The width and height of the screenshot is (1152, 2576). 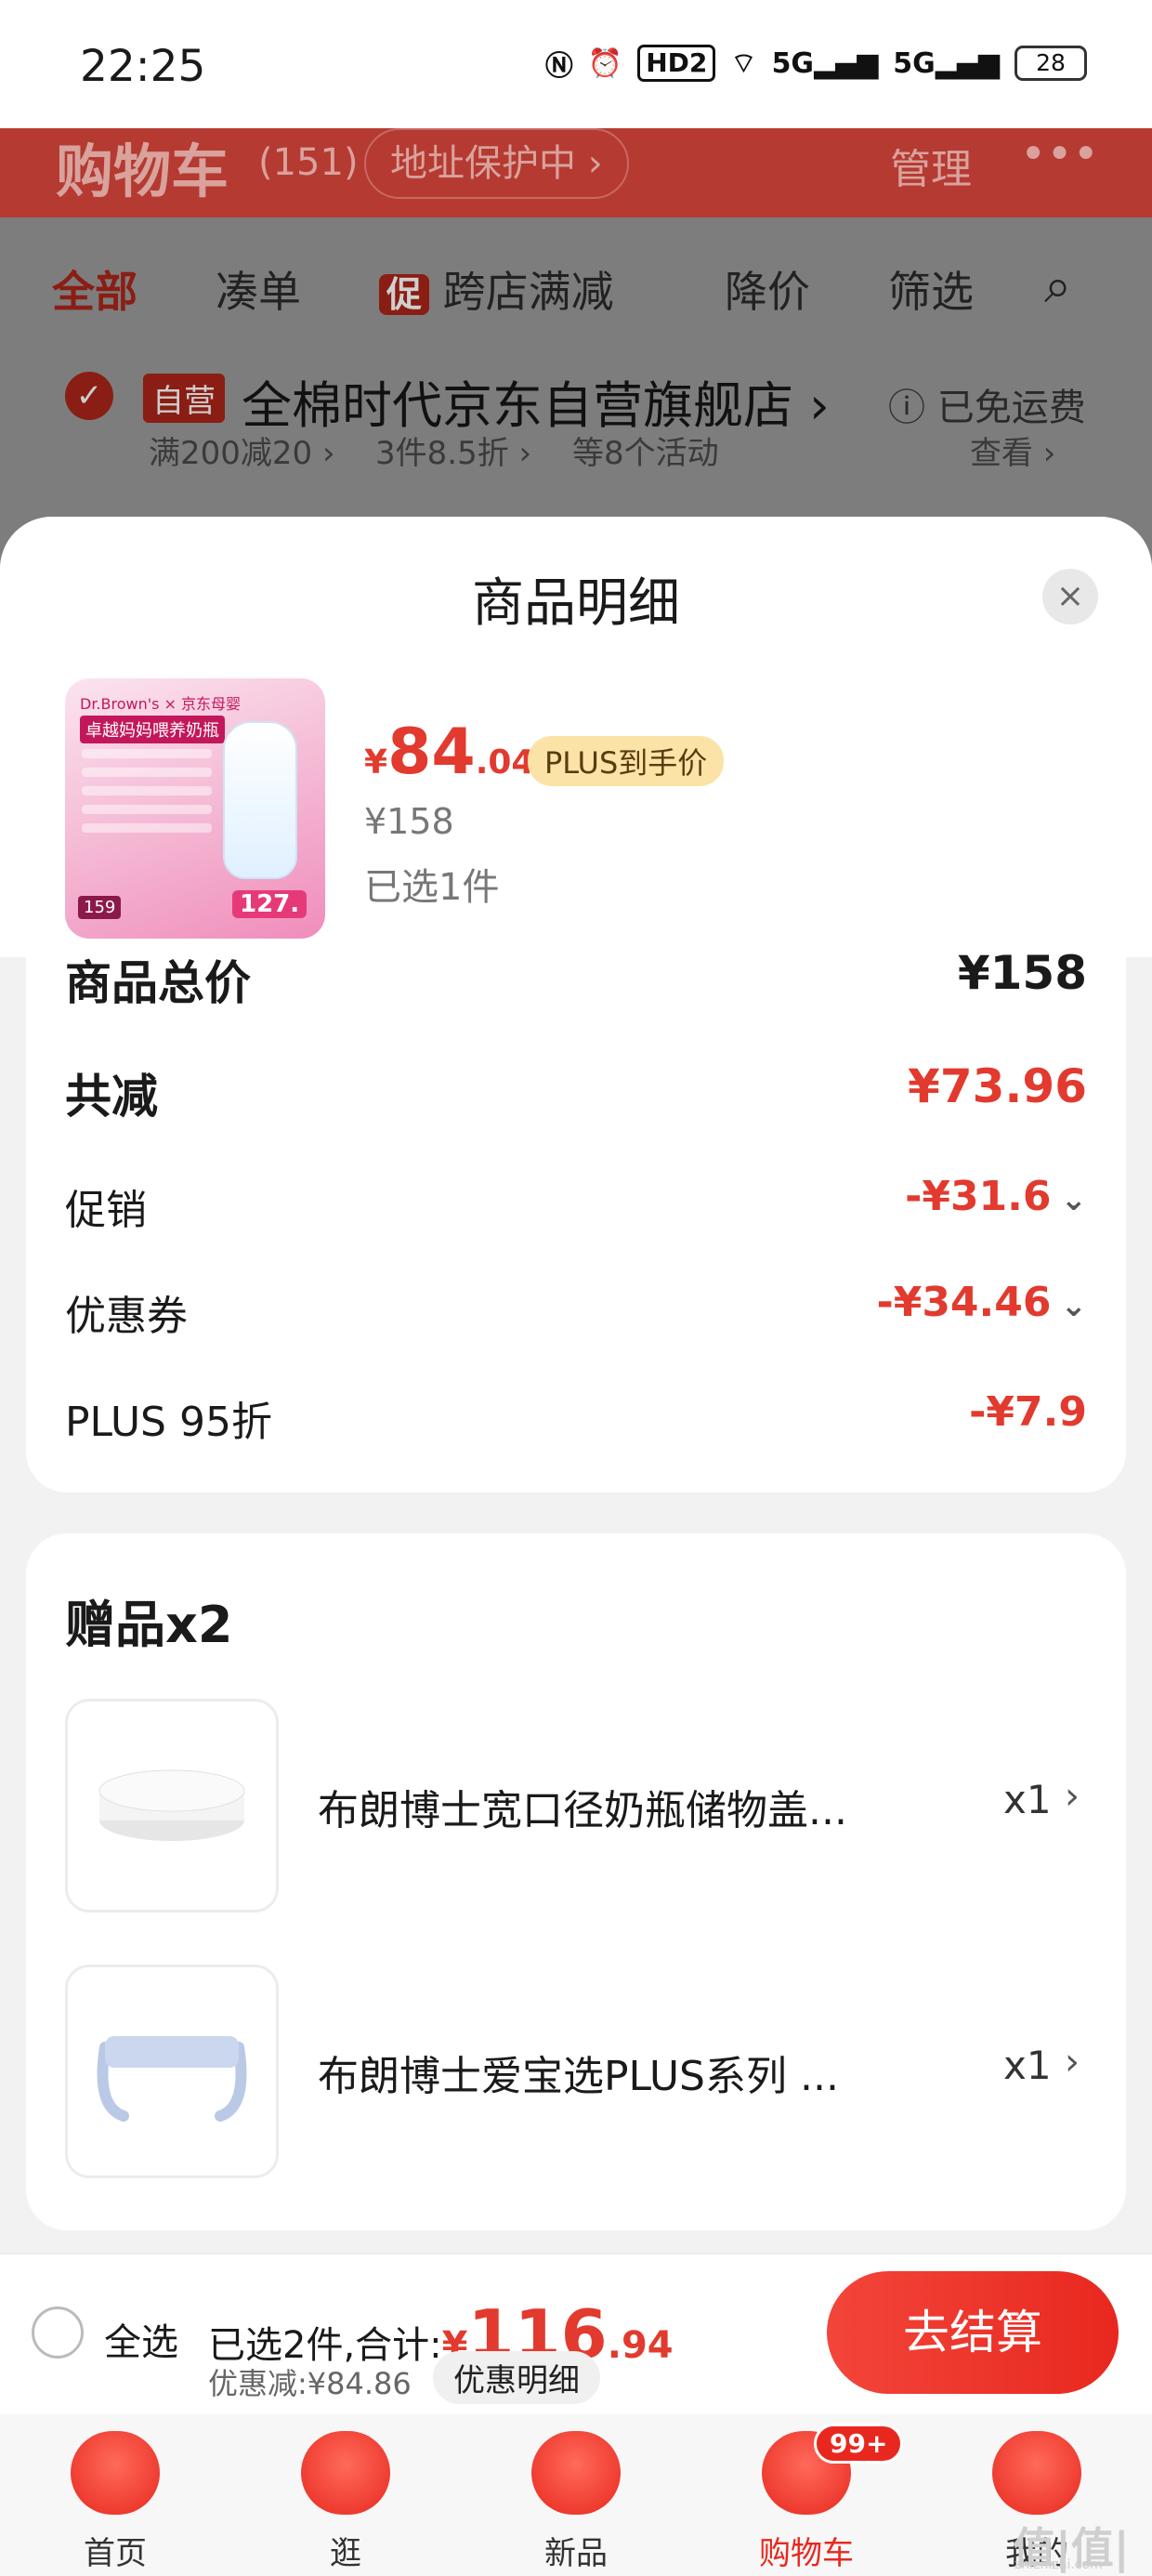 I want to click on checkout-button: 去结算, so click(x=973, y=2332).